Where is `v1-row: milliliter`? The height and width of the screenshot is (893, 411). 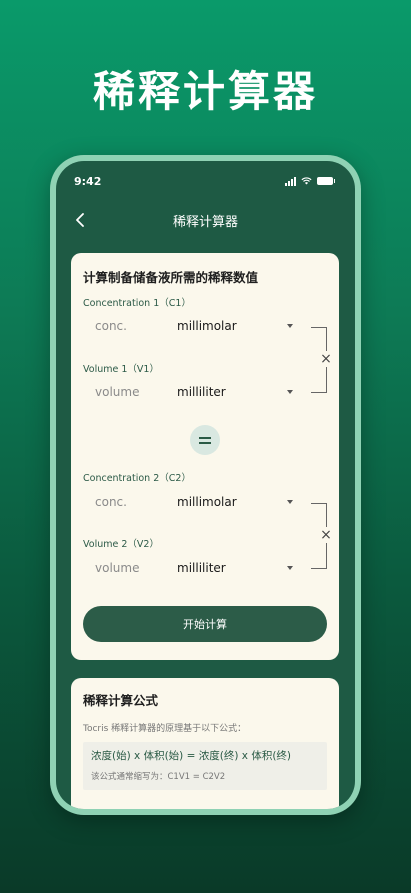
v1-row: milliliter is located at coordinates (193, 392).